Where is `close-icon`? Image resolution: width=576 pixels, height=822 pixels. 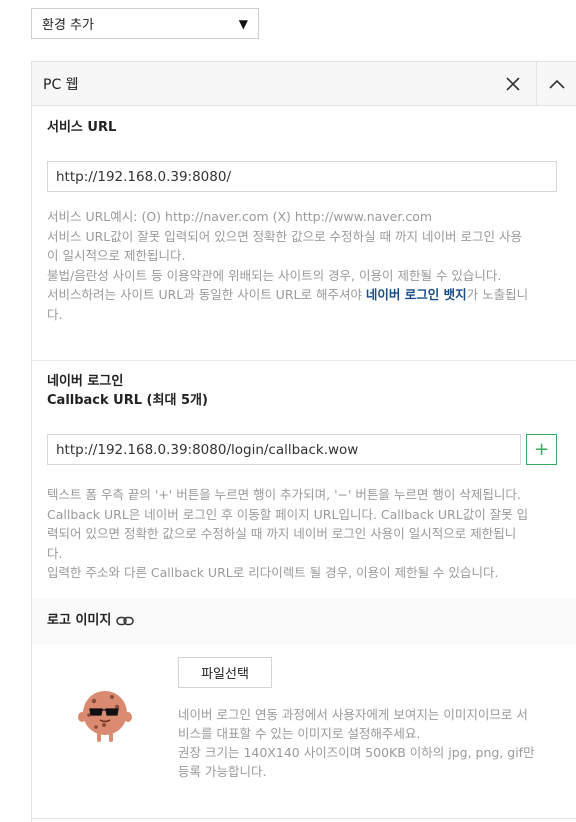 close-icon is located at coordinates (513, 84).